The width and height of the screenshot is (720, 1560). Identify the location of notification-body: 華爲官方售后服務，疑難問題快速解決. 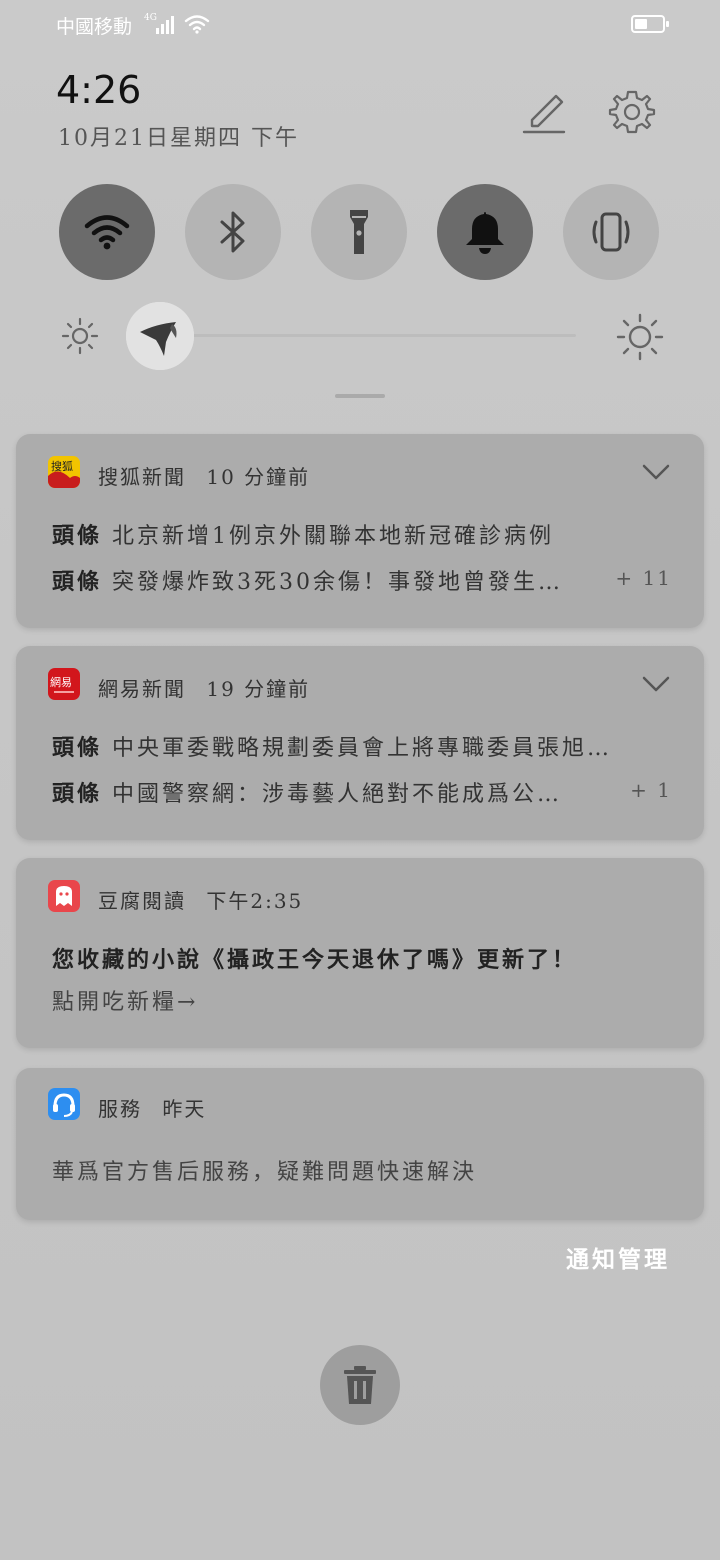
(265, 1172).